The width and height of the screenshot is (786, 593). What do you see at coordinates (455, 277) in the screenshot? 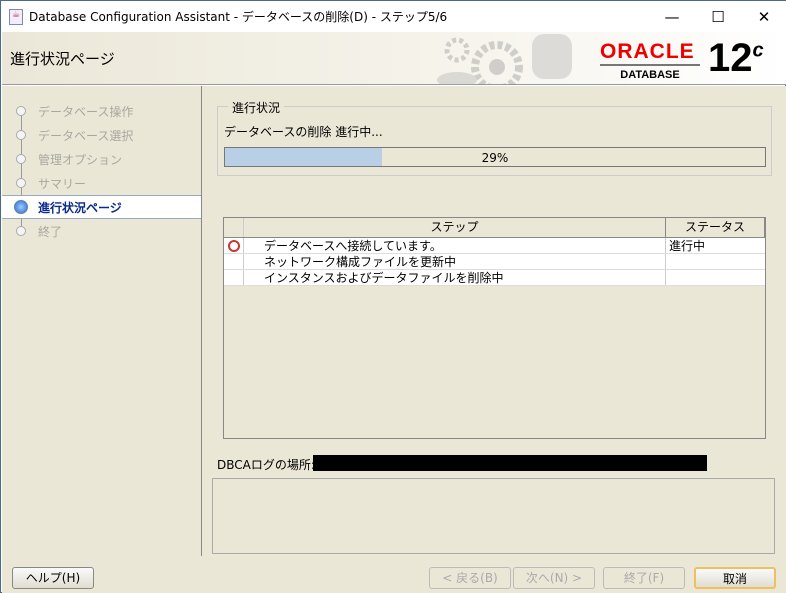
I see `row-step: インスタンスおよびデータファイルを削除中` at bounding box center [455, 277].